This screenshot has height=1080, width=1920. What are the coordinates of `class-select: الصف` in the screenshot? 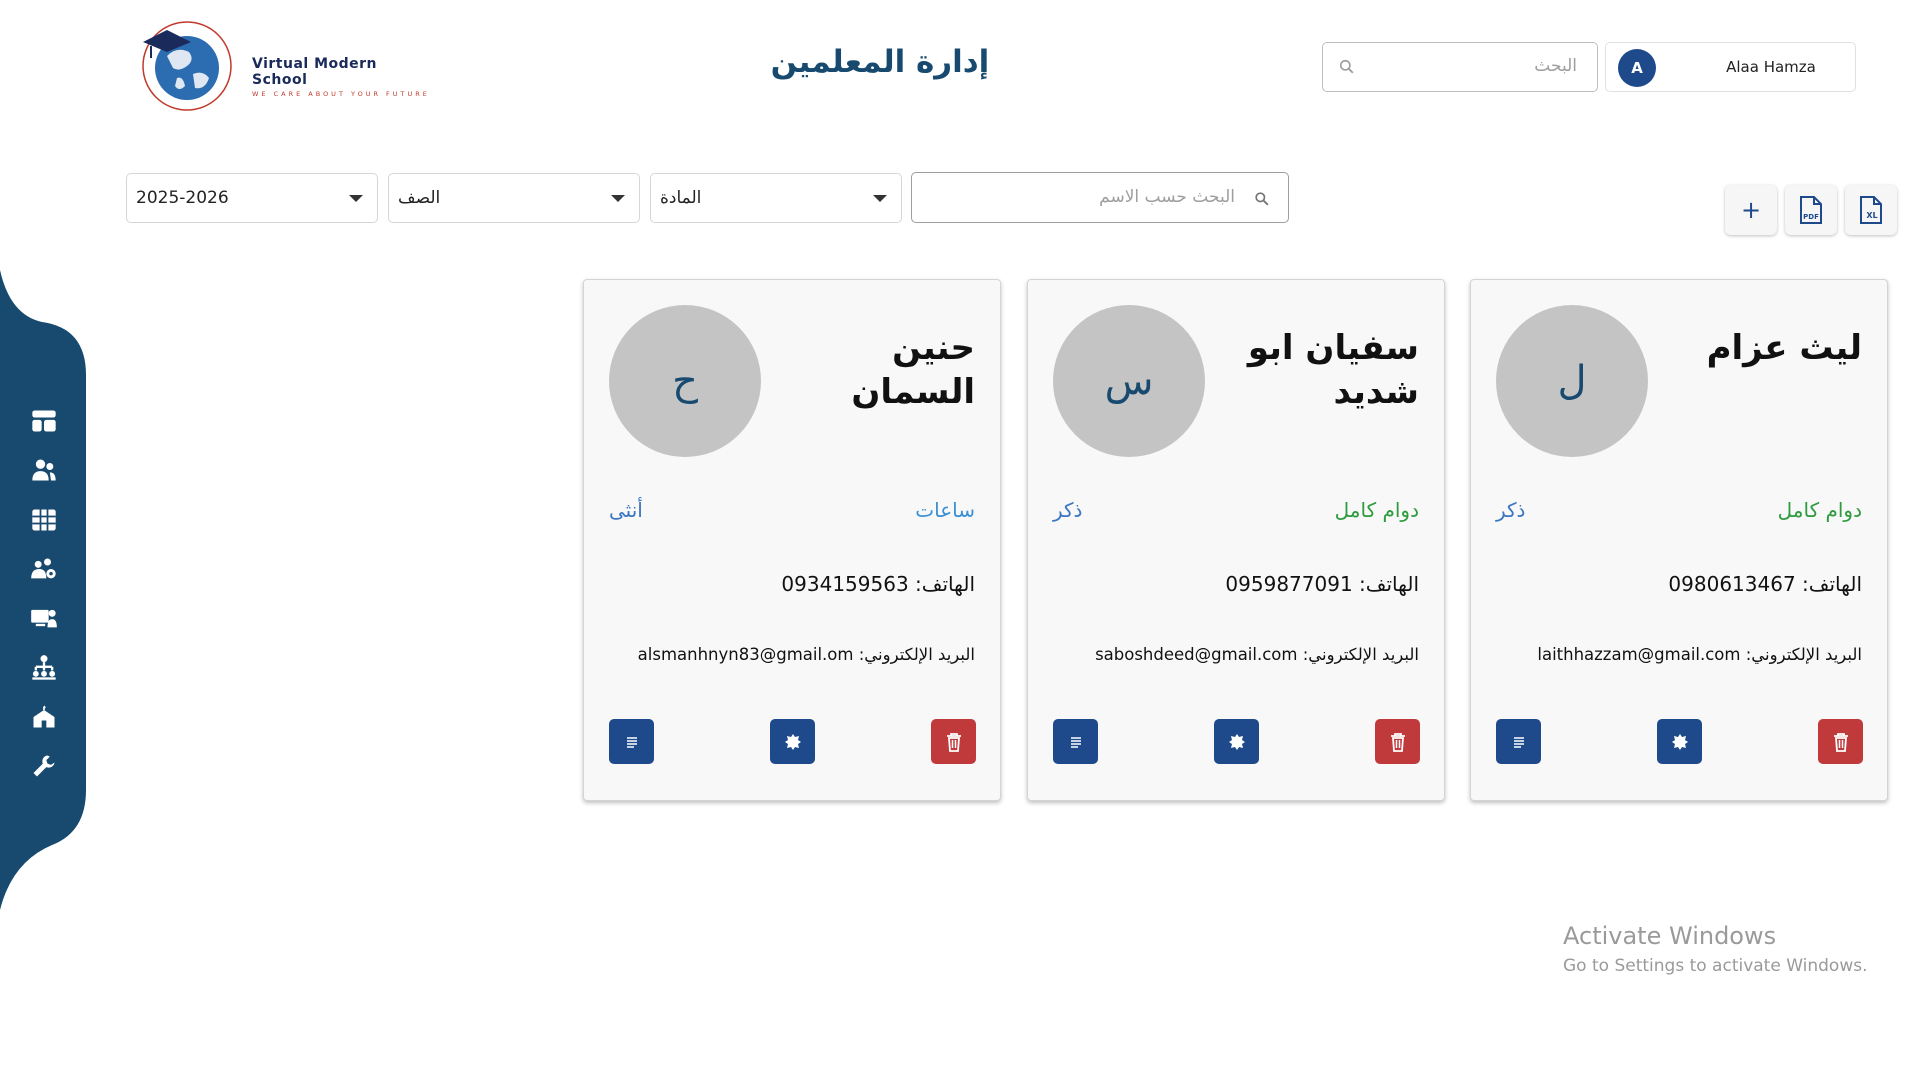 It's located at (514, 198).